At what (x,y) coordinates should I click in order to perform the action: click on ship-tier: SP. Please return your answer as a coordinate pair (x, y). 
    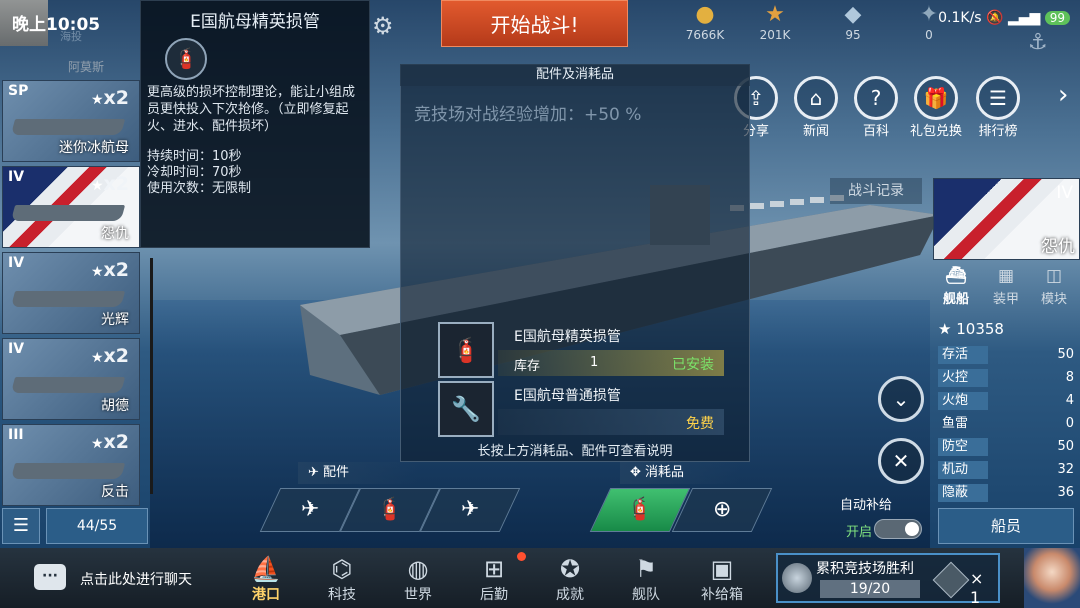
    Looking at the image, I should click on (18, 91).